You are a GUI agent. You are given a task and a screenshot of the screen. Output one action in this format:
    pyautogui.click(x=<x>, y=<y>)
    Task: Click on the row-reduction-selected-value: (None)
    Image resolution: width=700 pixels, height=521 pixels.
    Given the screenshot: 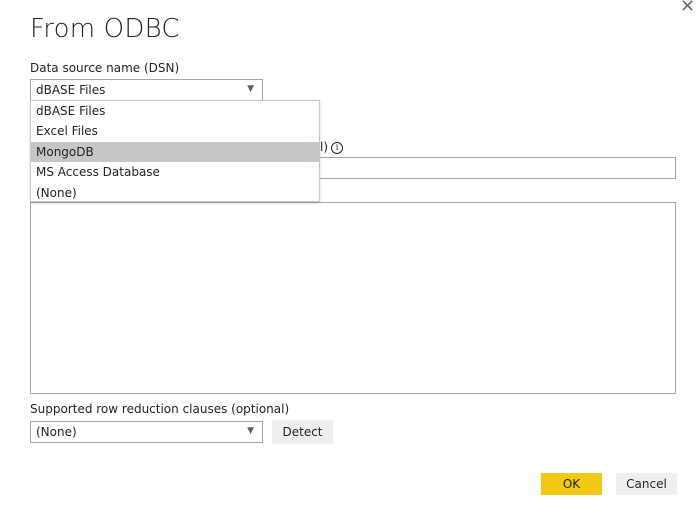 What is the action you would take?
    pyautogui.click(x=56, y=432)
    